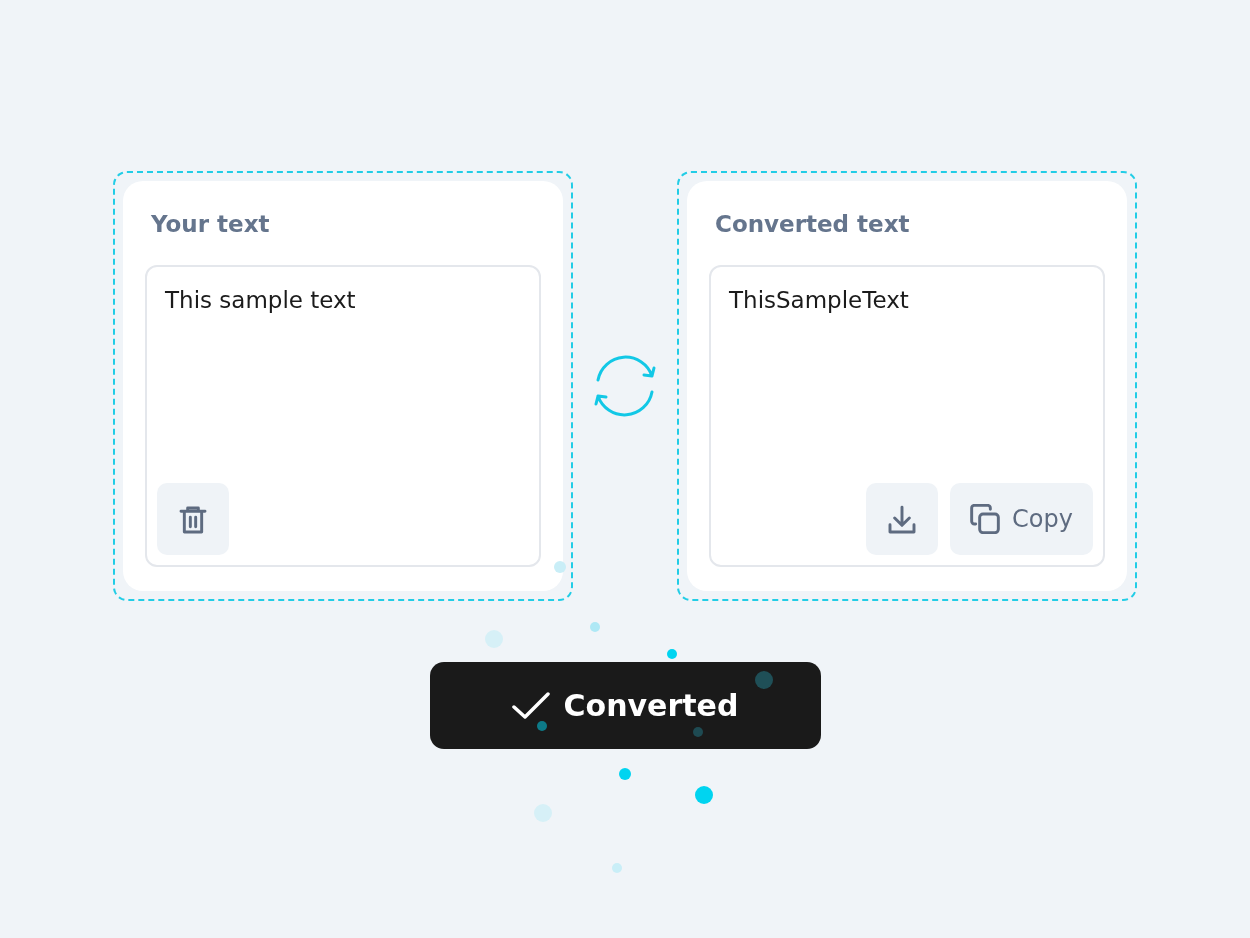 Image resolution: width=1250 pixels, height=938 pixels. I want to click on copy-icon, so click(985, 519).